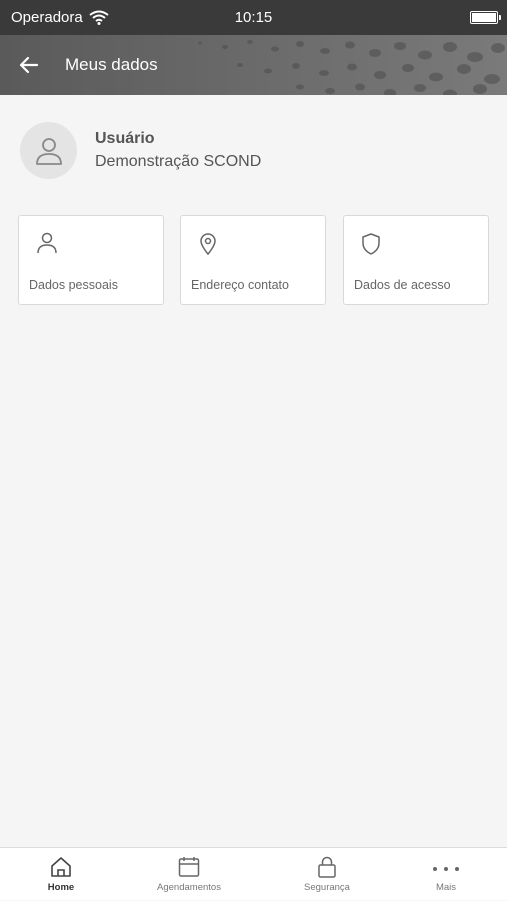 The width and height of the screenshot is (507, 901). What do you see at coordinates (416, 260) in the screenshot?
I see `card-dados-de-acesso: Dados de acesso` at bounding box center [416, 260].